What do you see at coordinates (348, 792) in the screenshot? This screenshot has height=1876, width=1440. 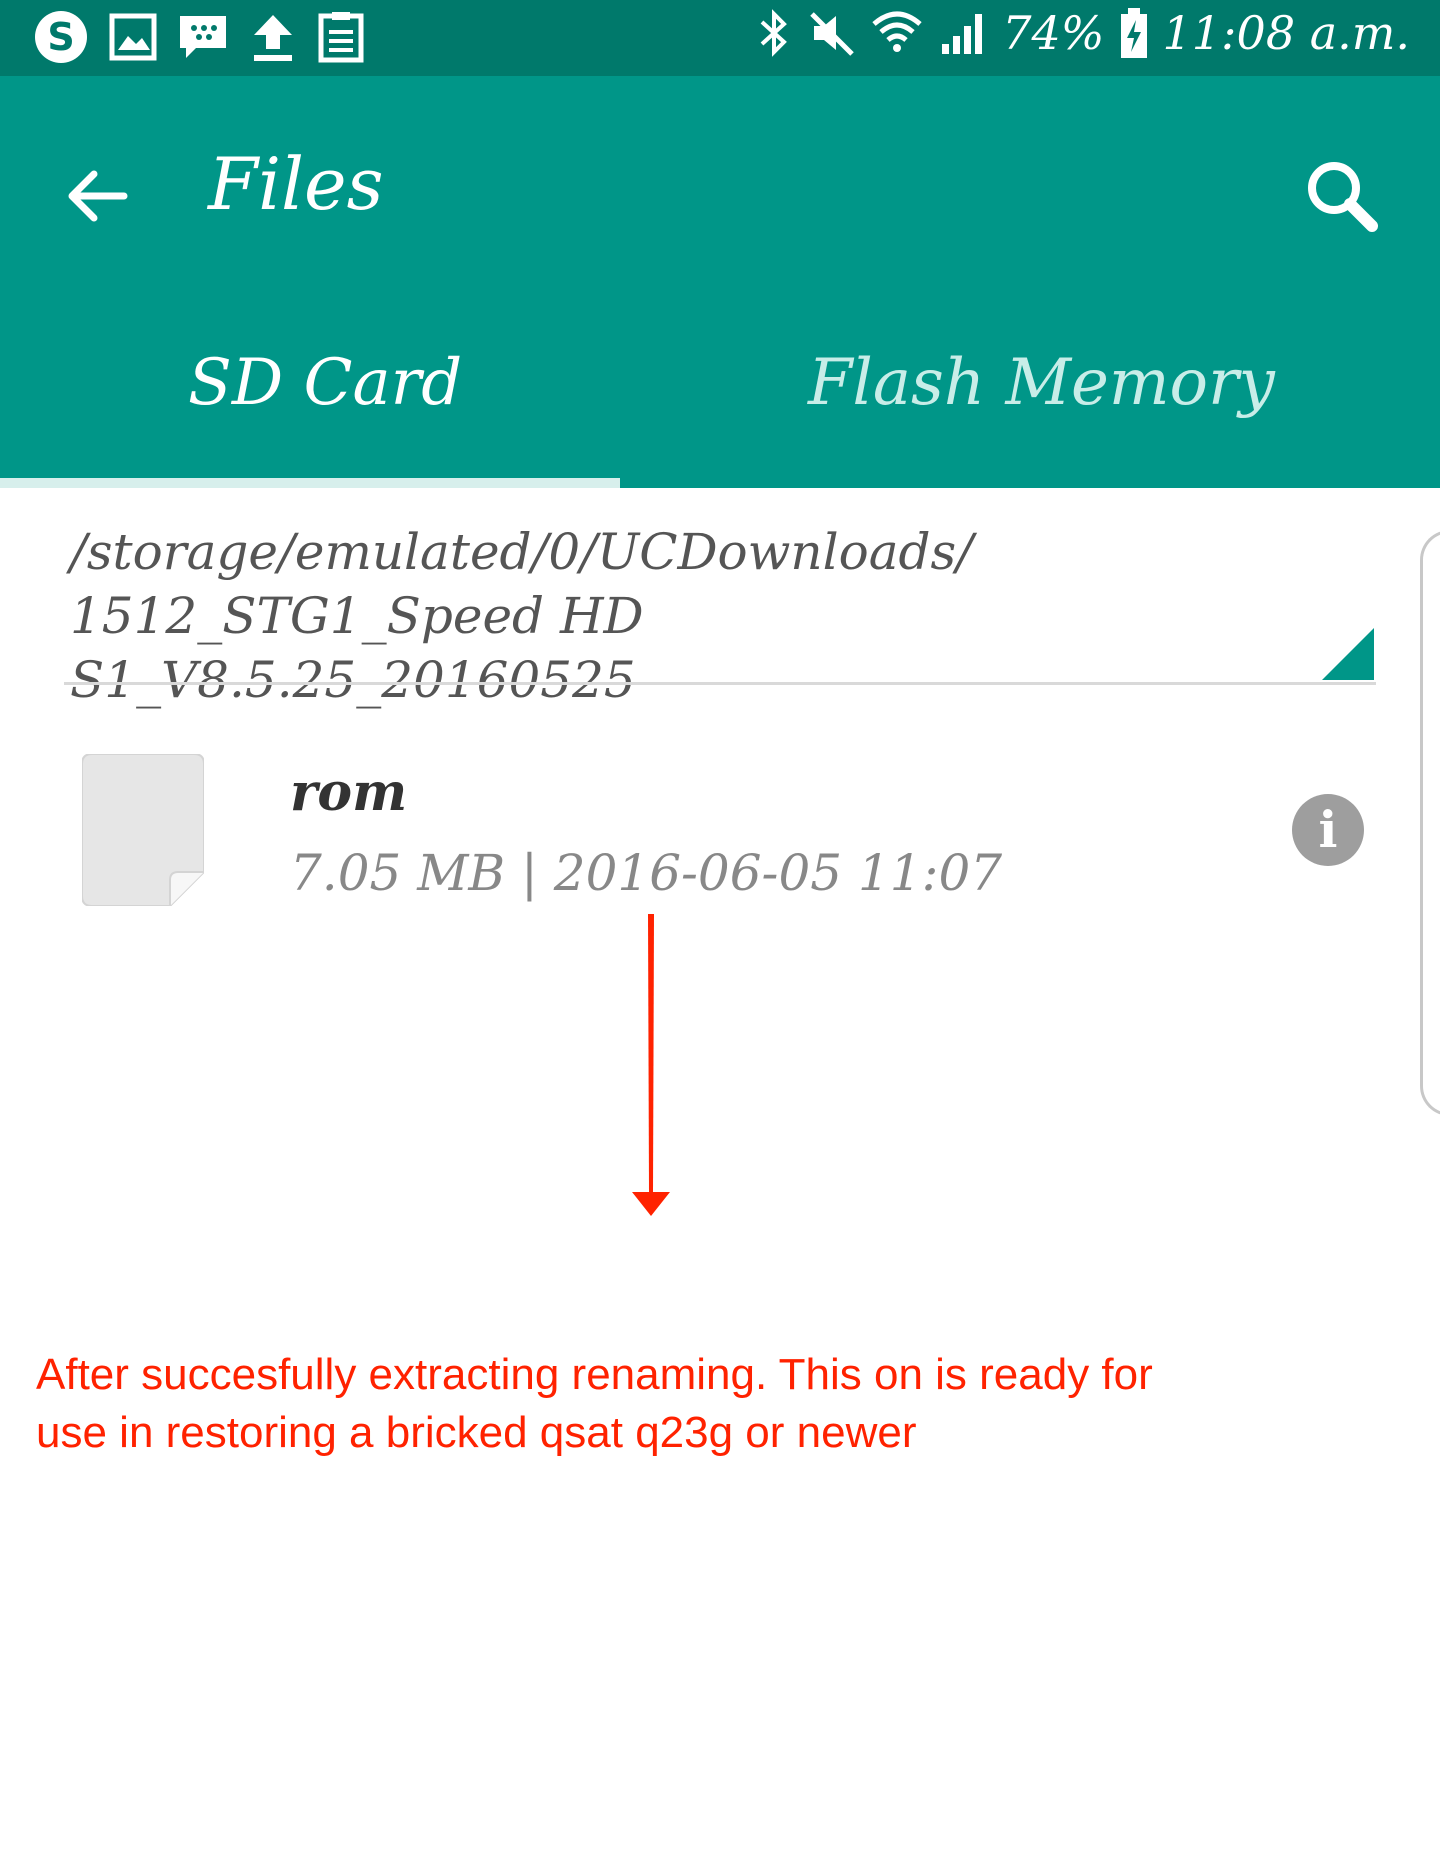 I see `file-name: rom` at bounding box center [348, 792].